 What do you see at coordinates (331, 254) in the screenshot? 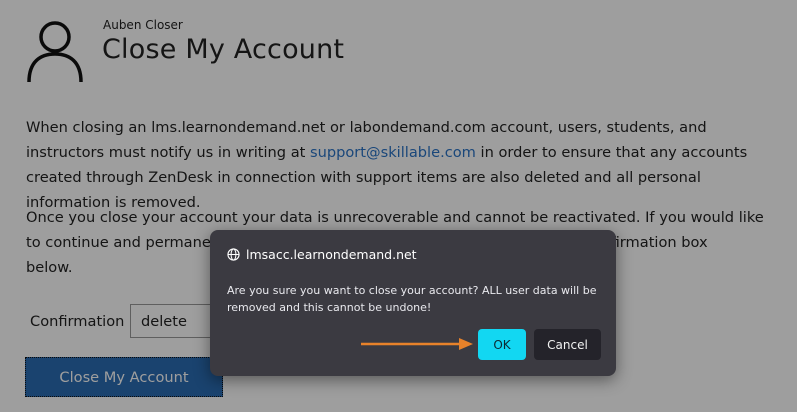
I see `dialog-origin-text: lmsacc.learnondemand.net` at bounding box center [331, 254].